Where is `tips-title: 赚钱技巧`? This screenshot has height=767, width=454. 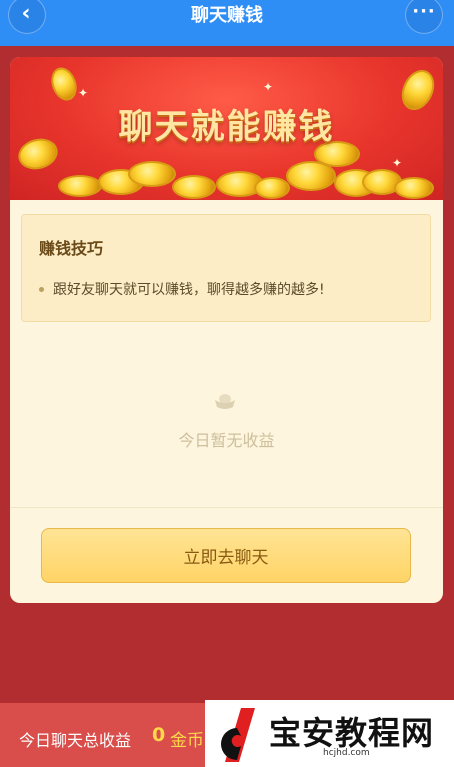 tips-title: 赚钱技巧 is located at coordinates (71, 248).